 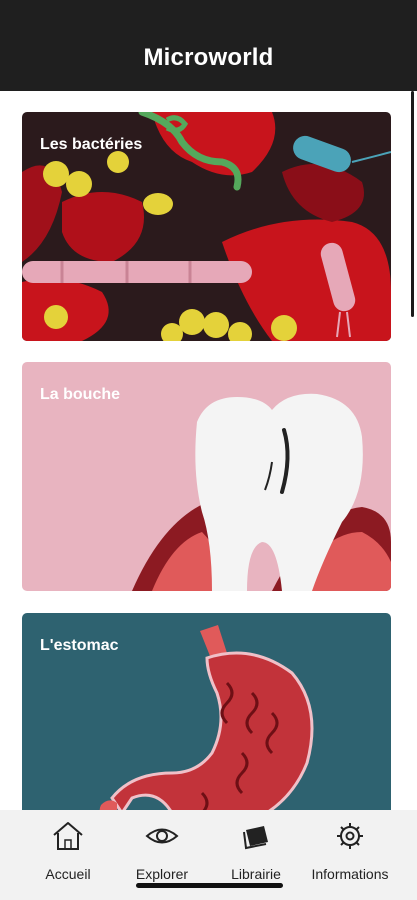 What do you see at coordinates (350, 836) in the screenshot?
I see `gear-icon` at bounding box center [350, 836].